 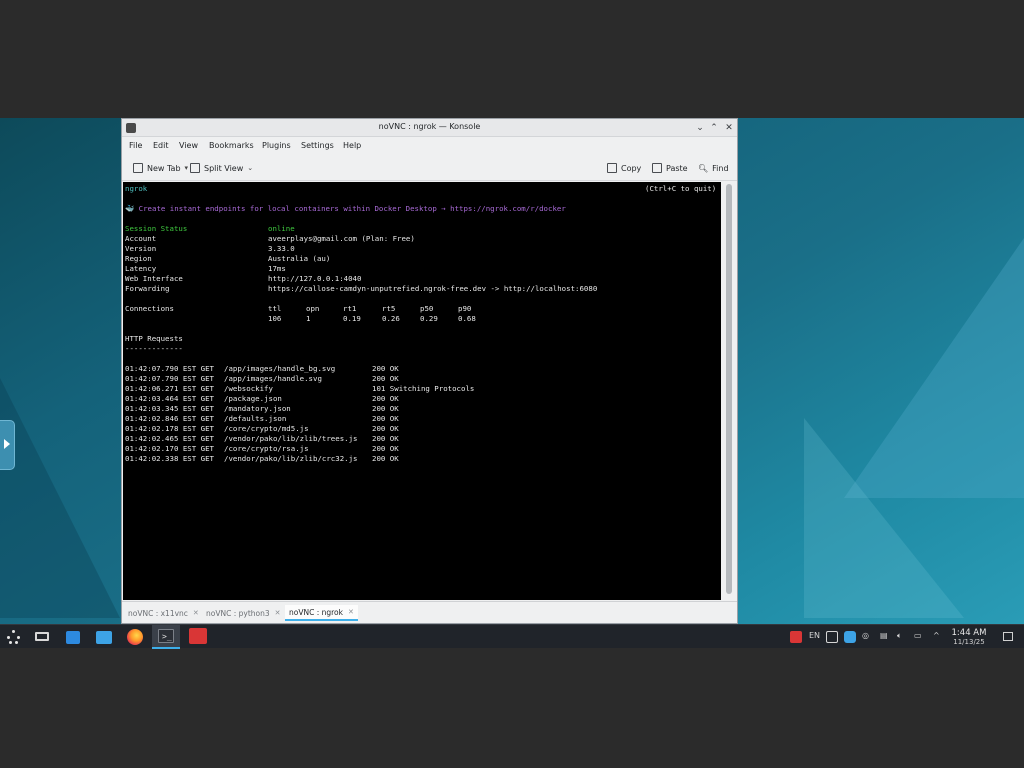 What do you see at coordinates (796, 637) in the screenshot?
I see `record-tray-icon` at bounding box center [796, 637].